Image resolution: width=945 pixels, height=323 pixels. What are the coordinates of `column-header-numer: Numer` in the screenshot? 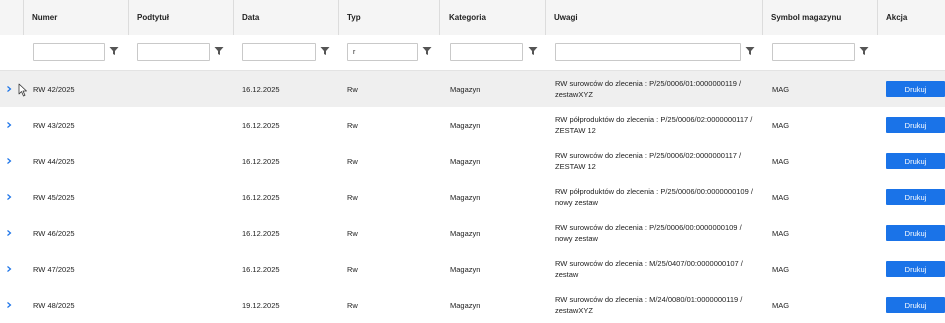 It's located at (76, 17).